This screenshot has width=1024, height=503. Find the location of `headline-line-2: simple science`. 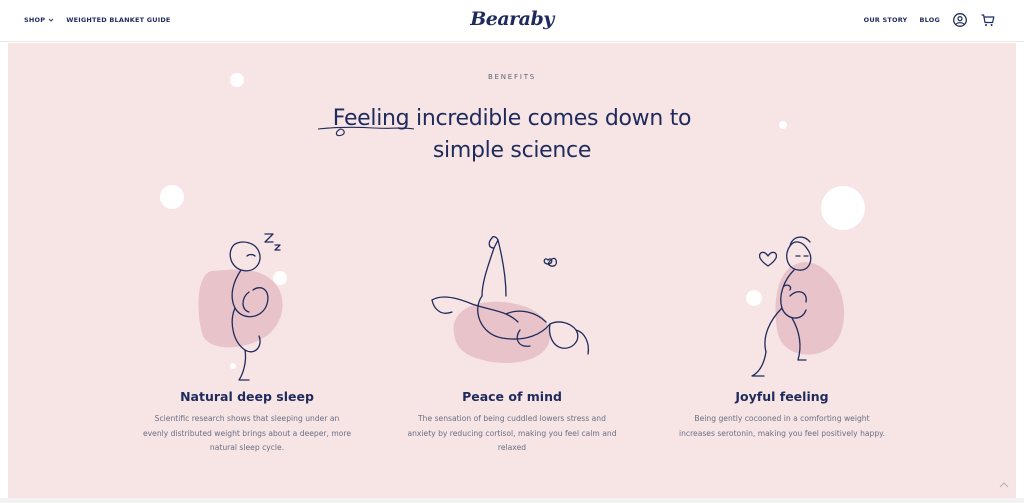

headline-line-2: simple science is located at coordinates (512, 150).